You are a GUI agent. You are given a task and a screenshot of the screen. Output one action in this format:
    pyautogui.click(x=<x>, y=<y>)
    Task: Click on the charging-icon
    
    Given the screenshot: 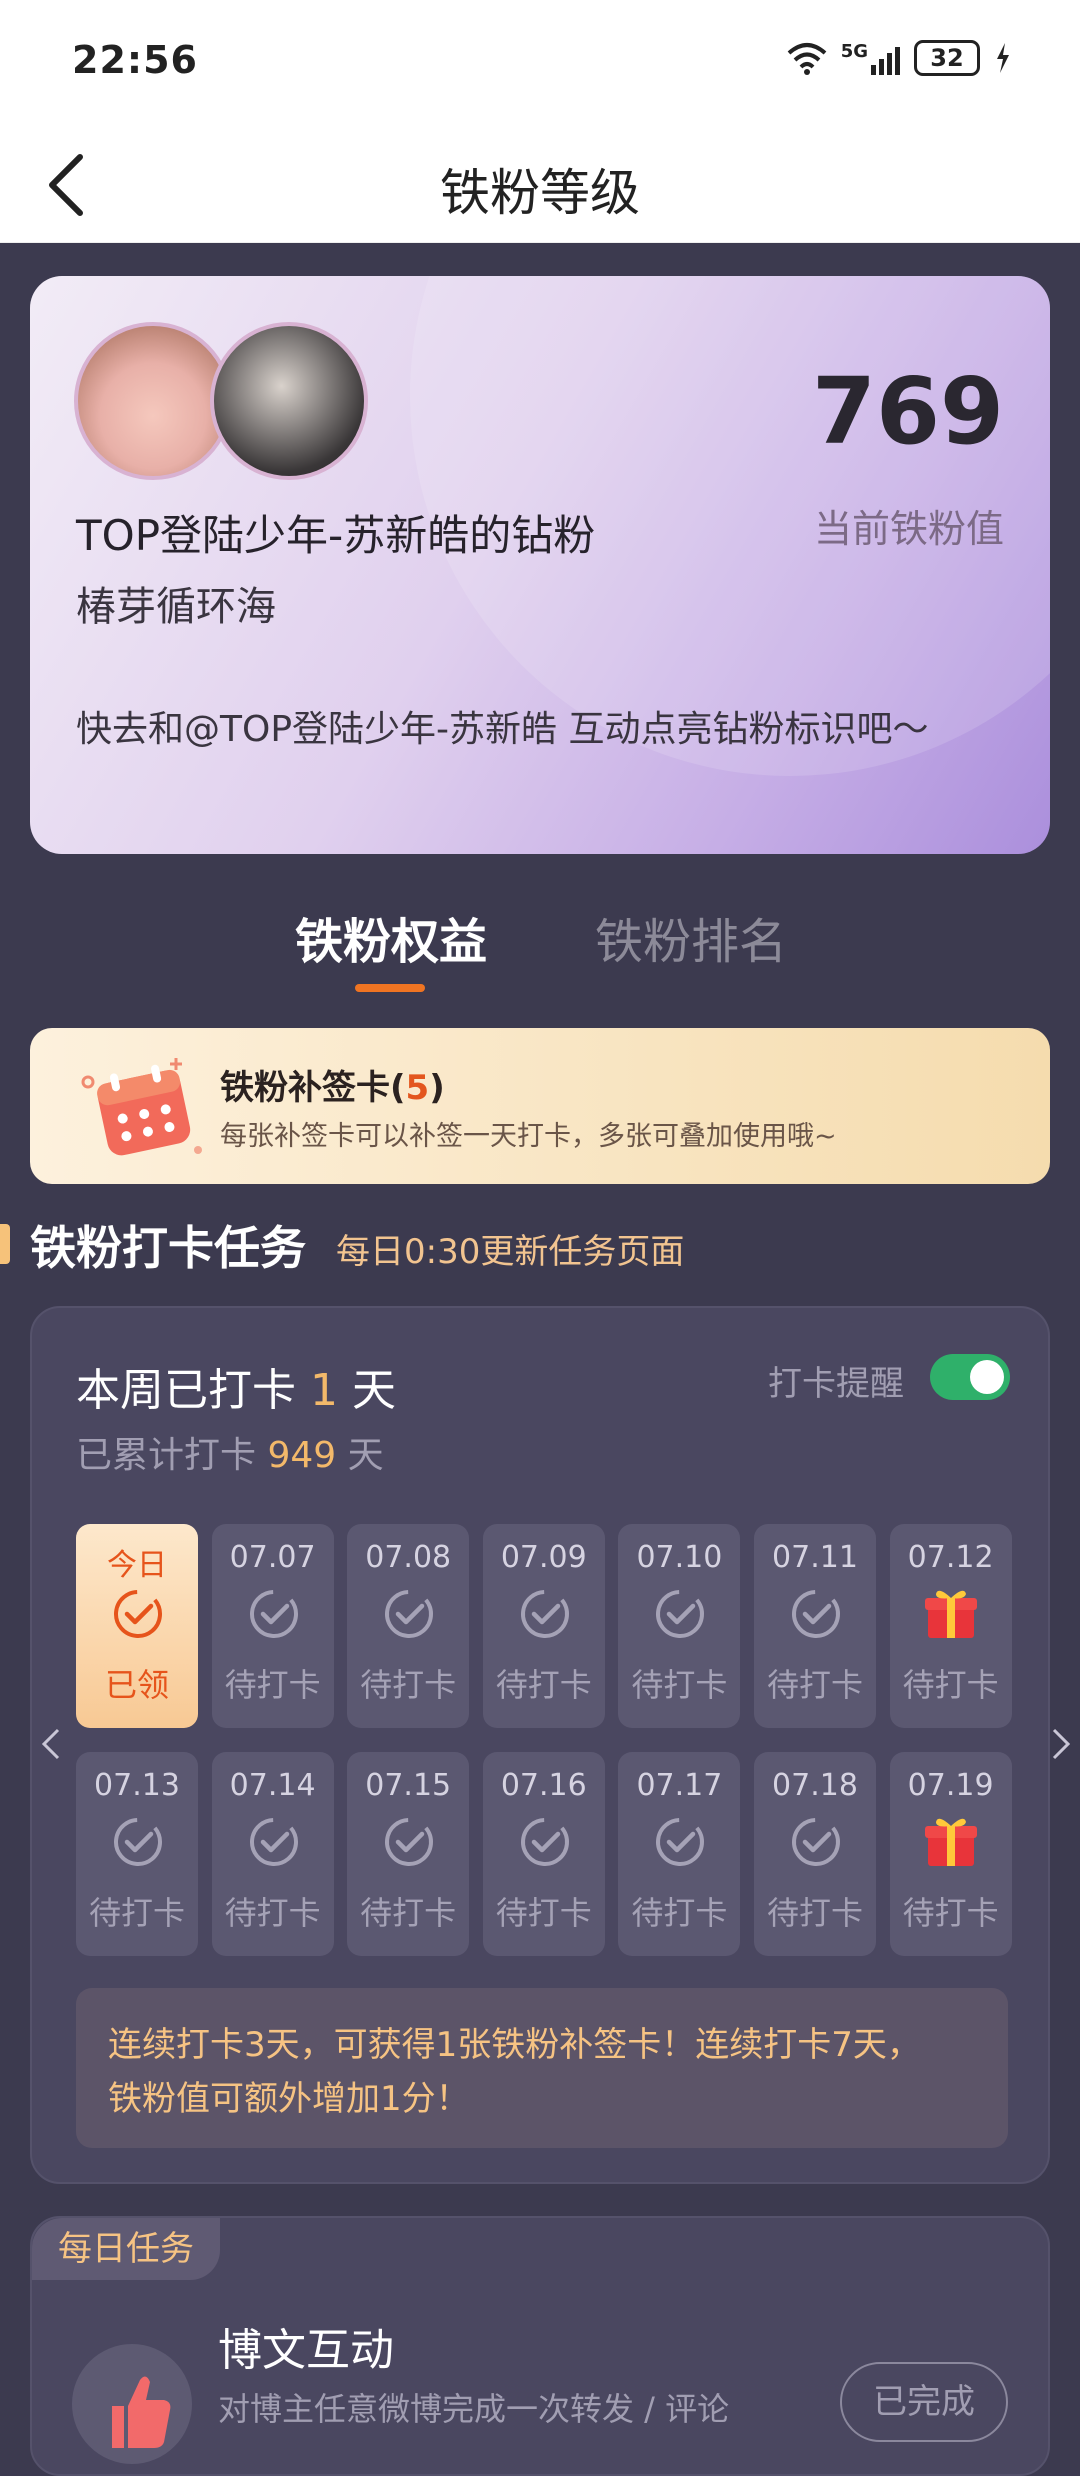 What is the action you would take?
    pyautogui.click(x=1003, y=58)
    